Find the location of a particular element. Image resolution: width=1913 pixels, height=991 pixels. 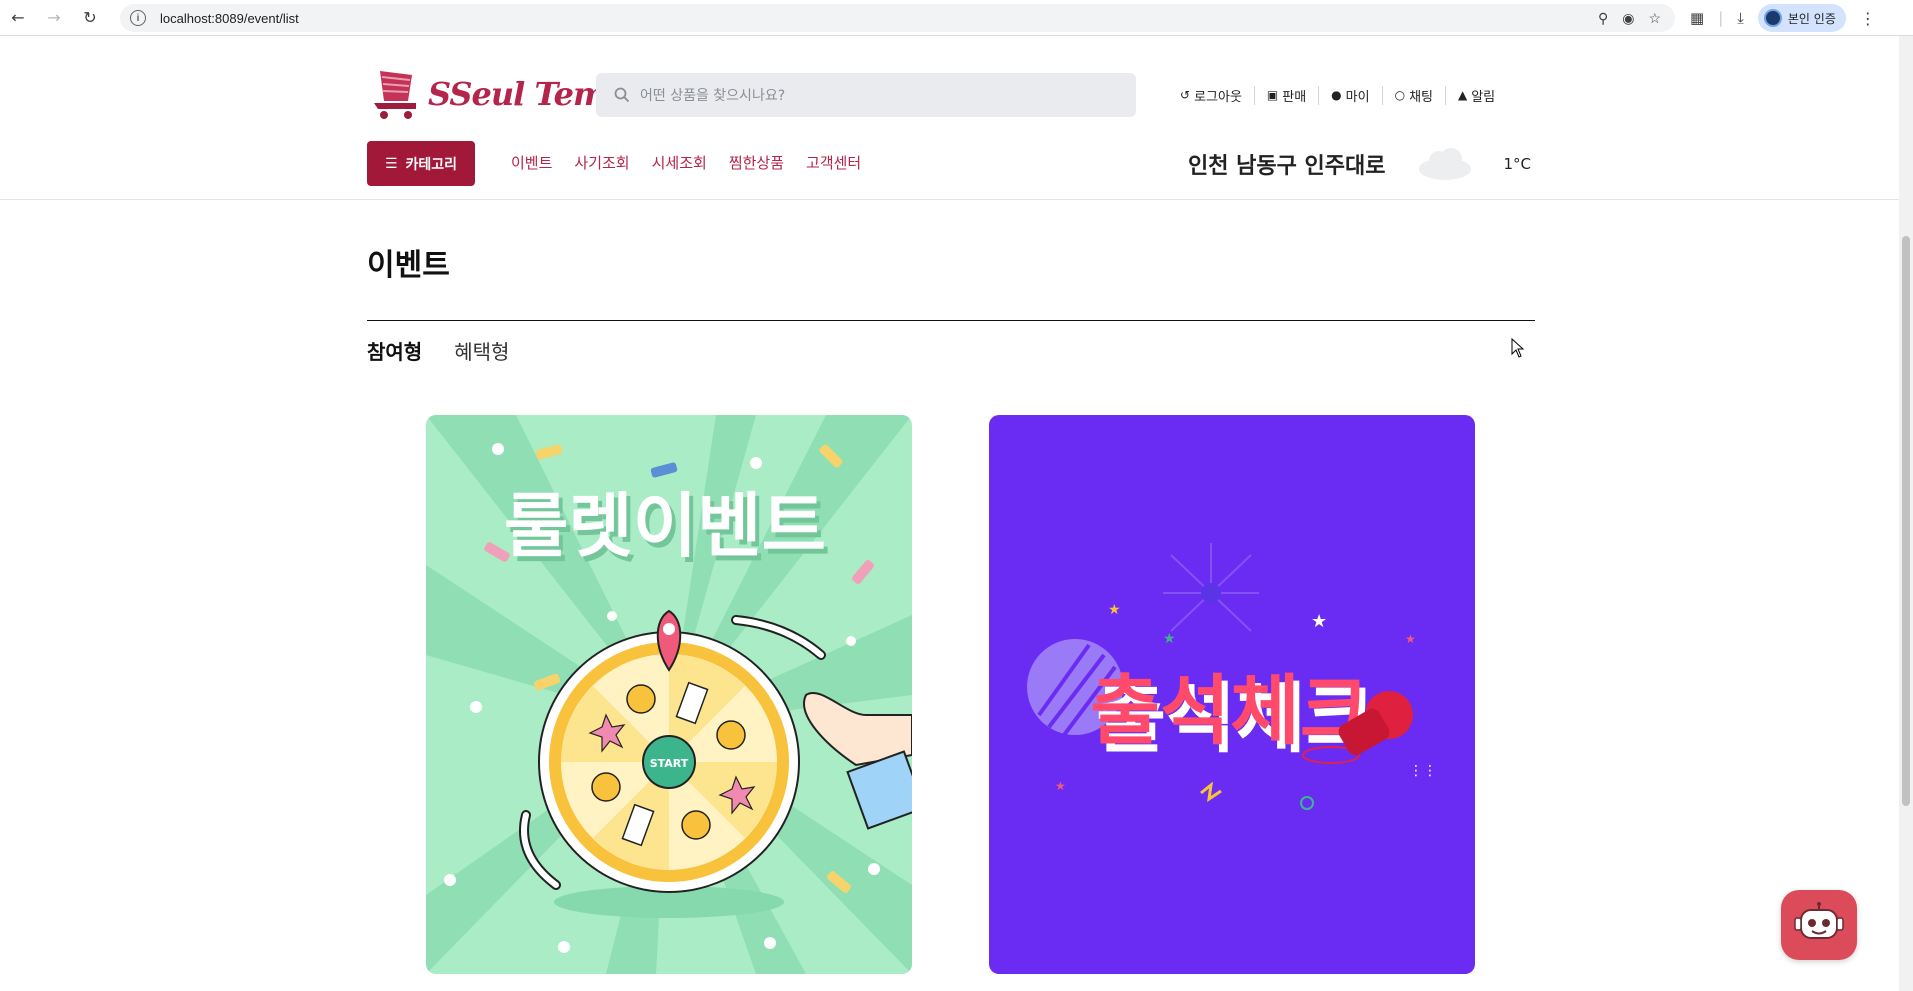

site-info-icon: i is located at coordinates (138, 18).